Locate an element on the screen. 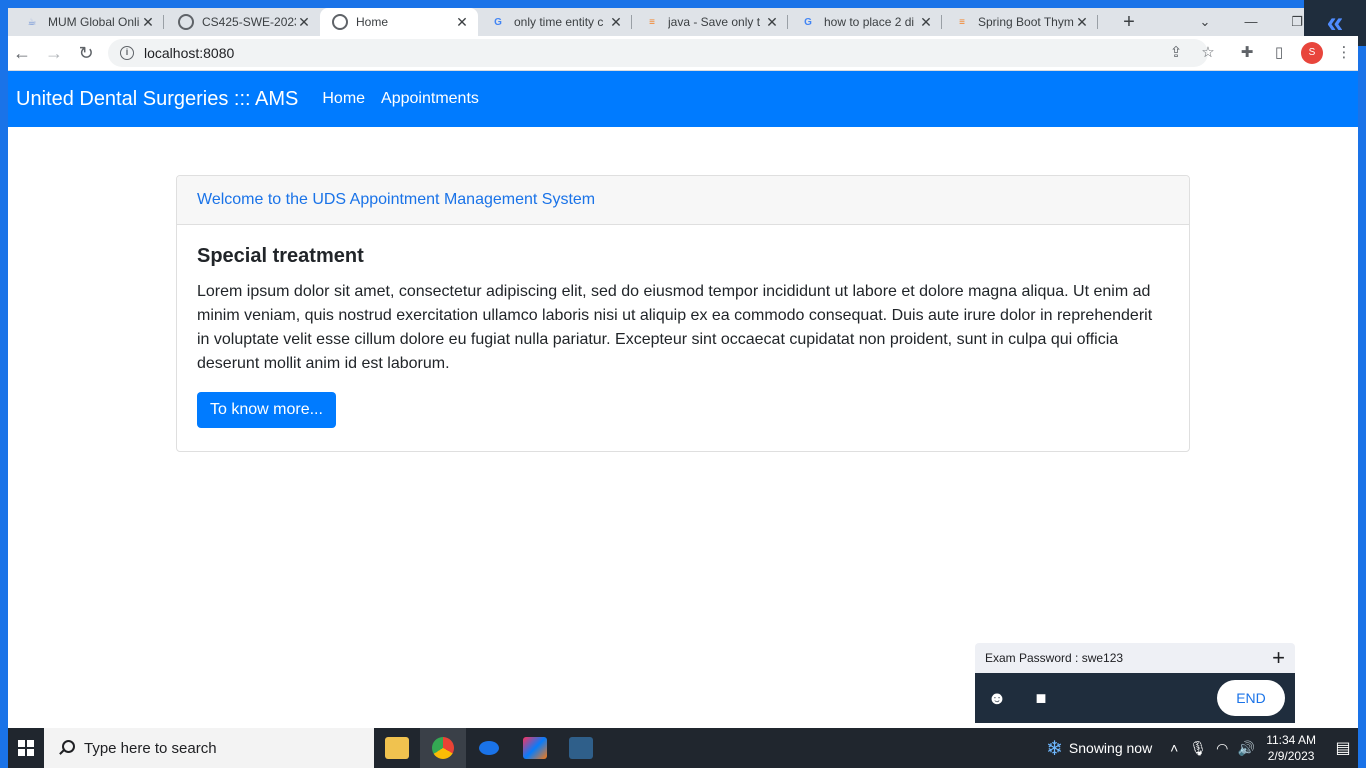 This screenshot has height=768, width=1366. tab-search-icon: ⌄ is located at coordinates (1205, 22).